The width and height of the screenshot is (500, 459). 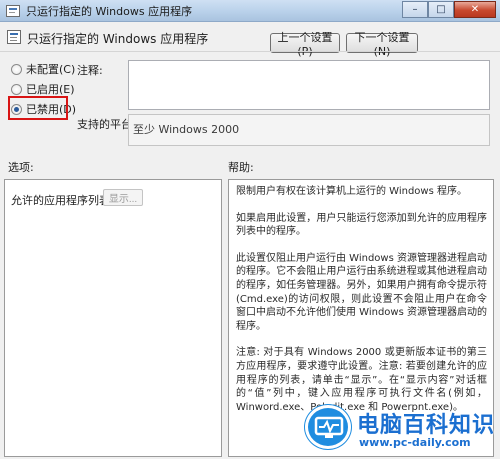 I want to click on watermark-brand: 电脑百科知识, so click(x=426, y=425).